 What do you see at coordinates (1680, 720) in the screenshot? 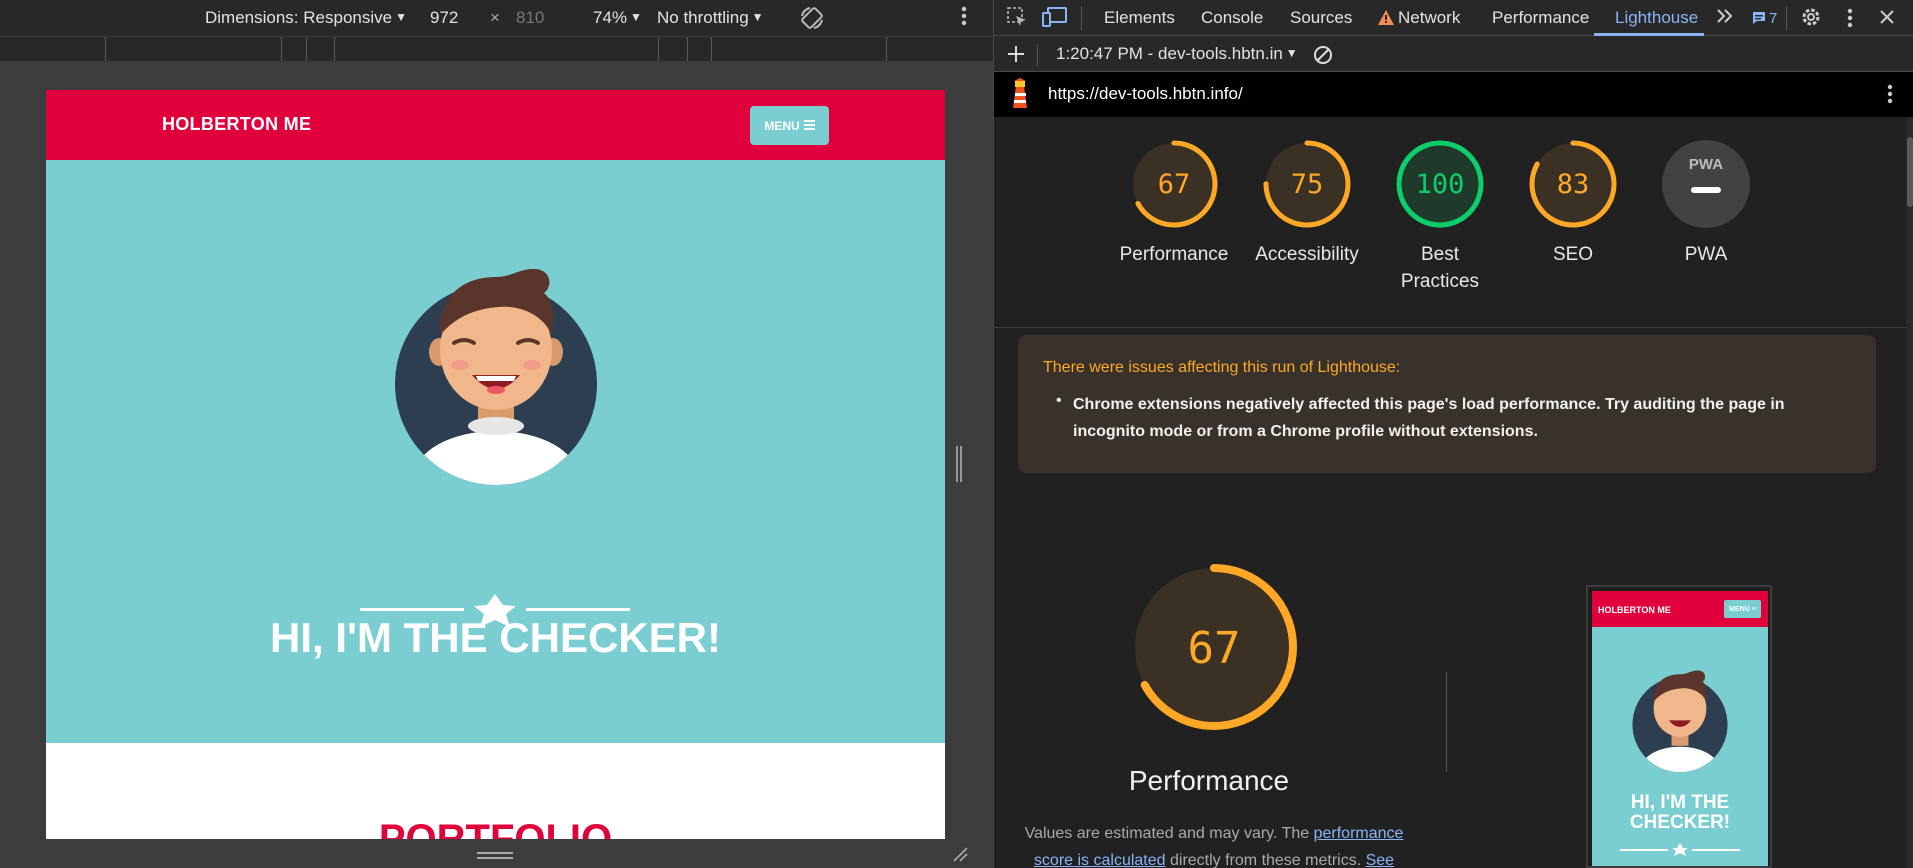
I see `screenshot-avatar` at bounding box center [1680, 720].